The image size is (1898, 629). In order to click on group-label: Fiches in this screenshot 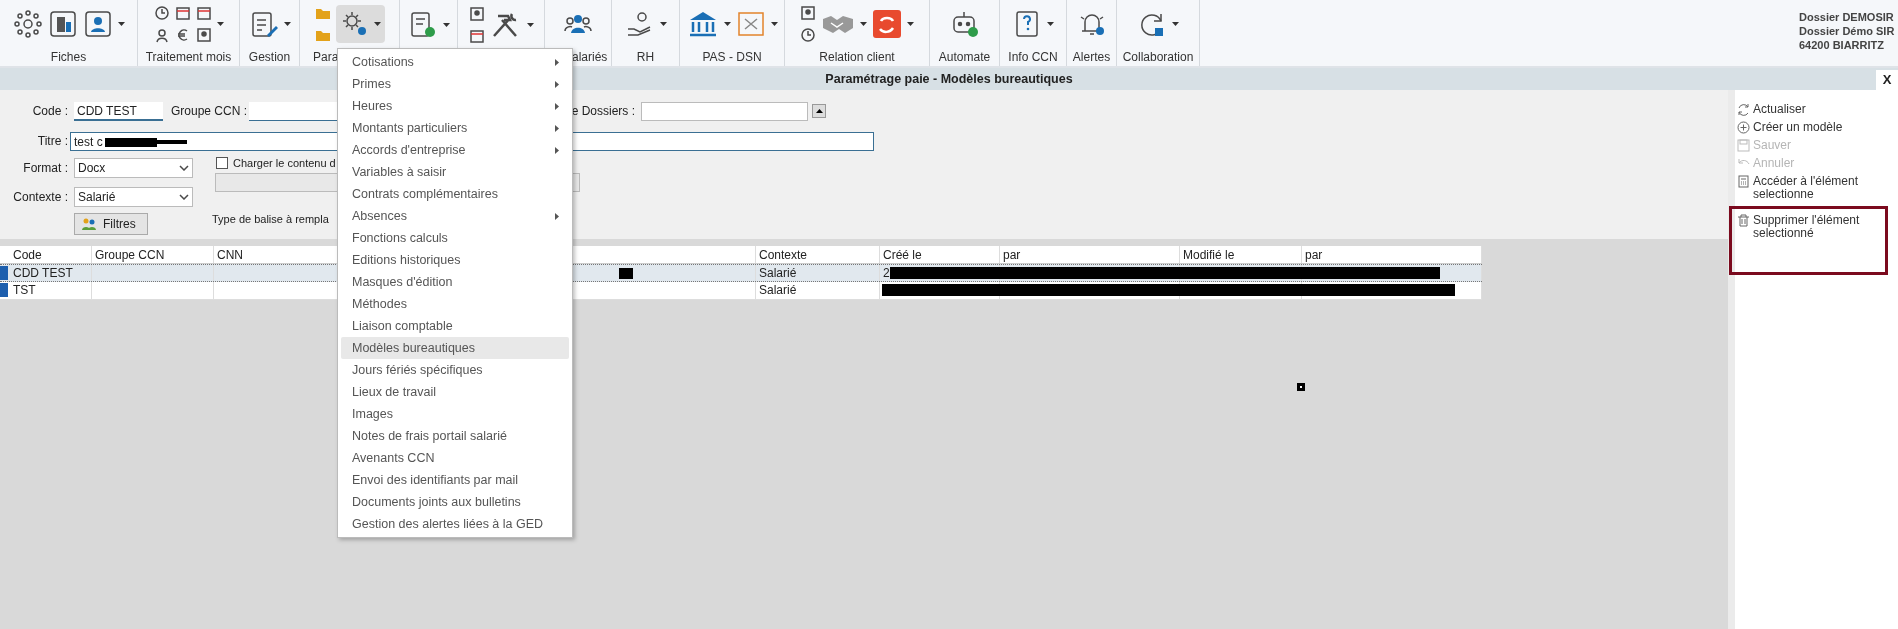, I will do `click(68, 57)`.